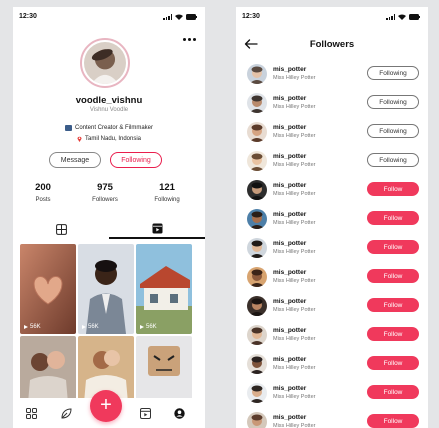 The width and height of the screenshot is (439, 428). What do you see at coordinates (109, 100) in the screenshot?
I see `profile-username: voodle_vishnu` at bounding box center [109, 100].